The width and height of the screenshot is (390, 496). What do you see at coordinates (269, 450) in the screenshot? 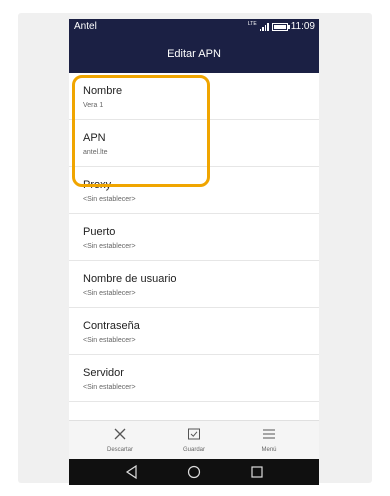
I see `menu-label: Menú` at bounding box center [269, 450].